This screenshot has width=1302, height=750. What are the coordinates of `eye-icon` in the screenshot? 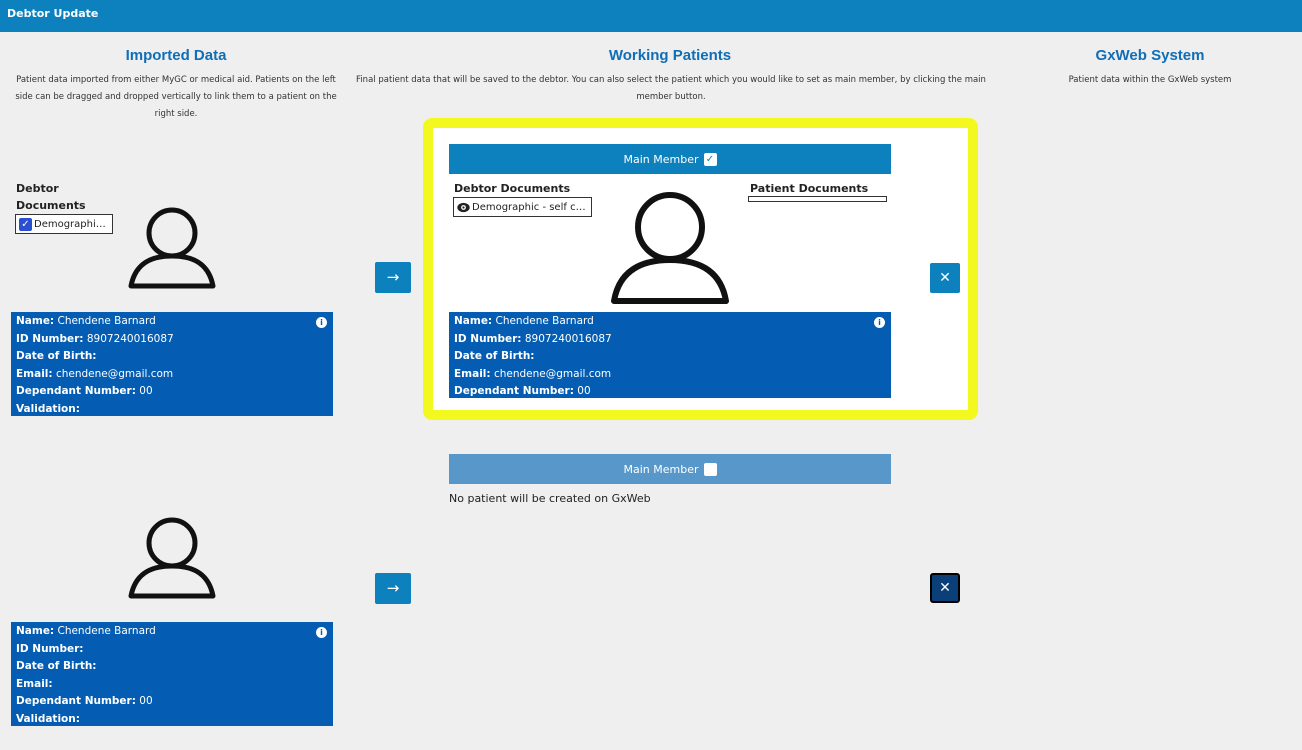 It's located at (463, 207).